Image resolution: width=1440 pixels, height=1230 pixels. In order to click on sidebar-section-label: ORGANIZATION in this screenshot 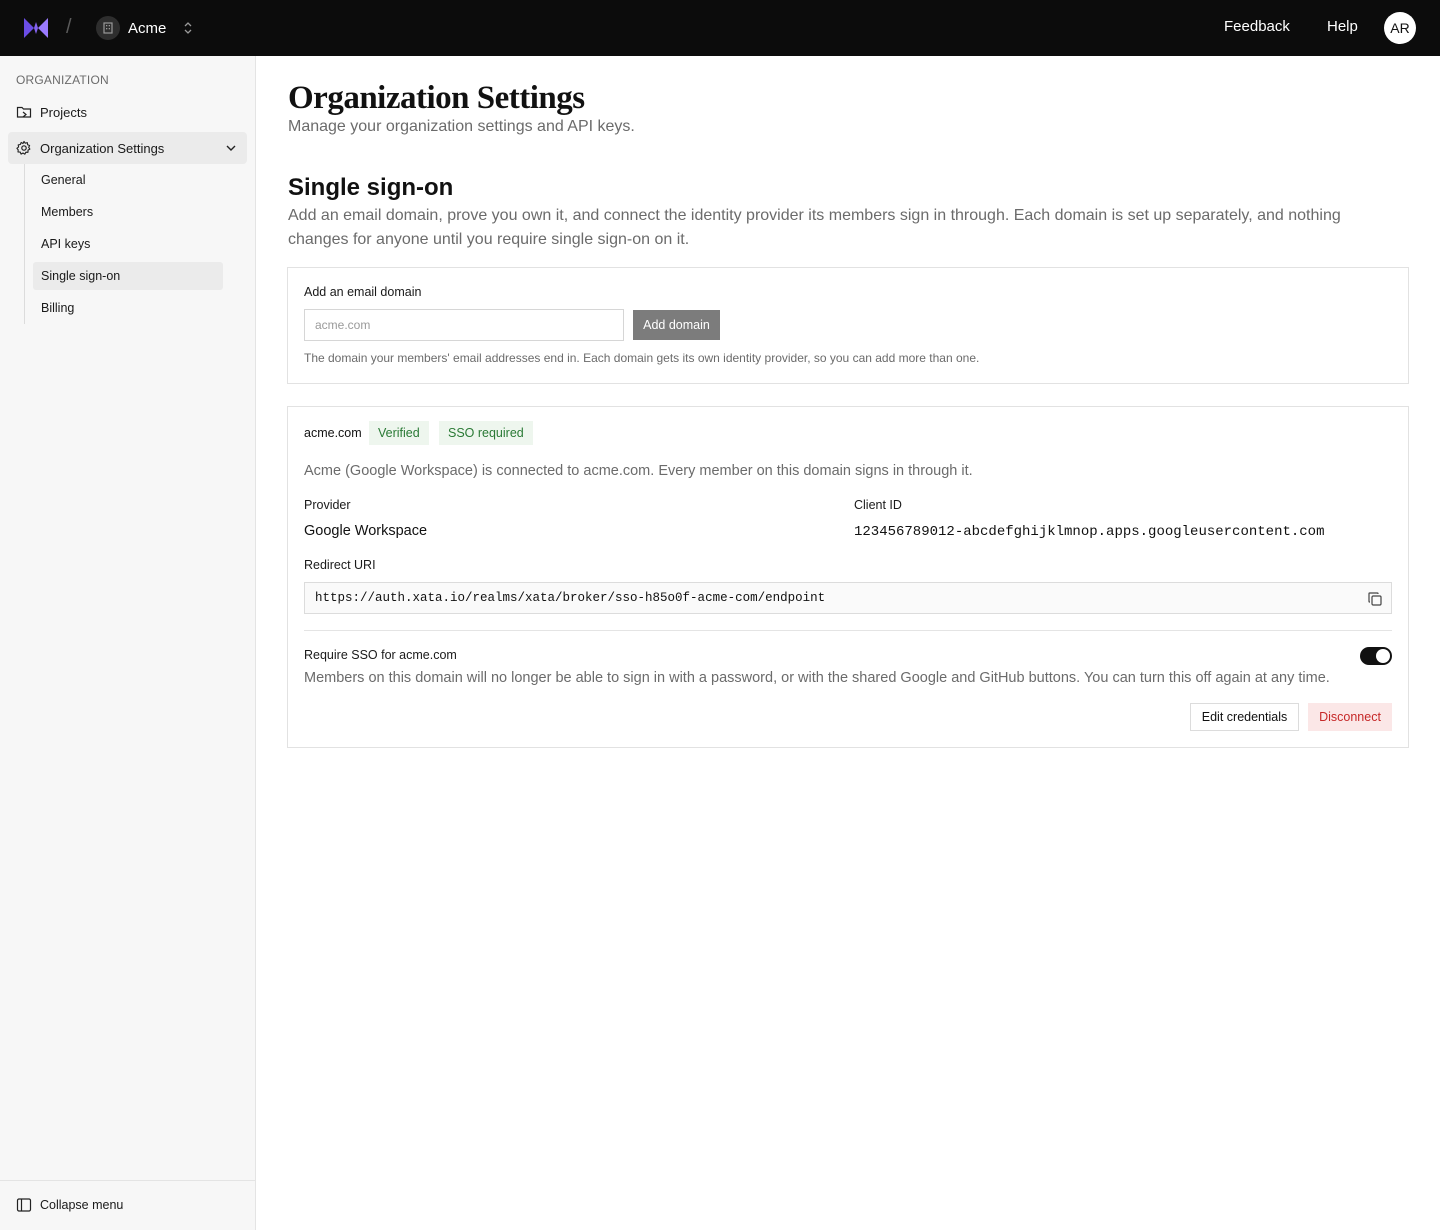, I will do `click(62, 80)`.